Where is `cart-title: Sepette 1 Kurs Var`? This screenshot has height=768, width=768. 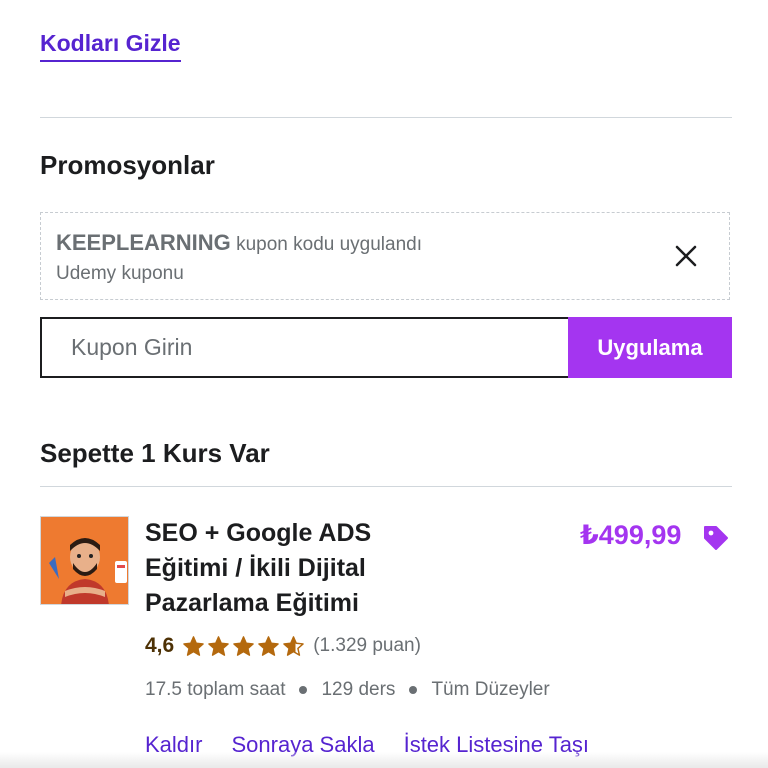 cart-title: Sepette 1 Kurs Var is located at coordinates (155, 453).